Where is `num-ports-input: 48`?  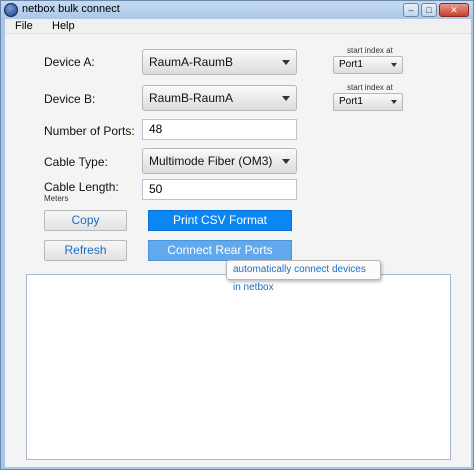 num-ports-input: 48 is located at coordinates (219, 129).